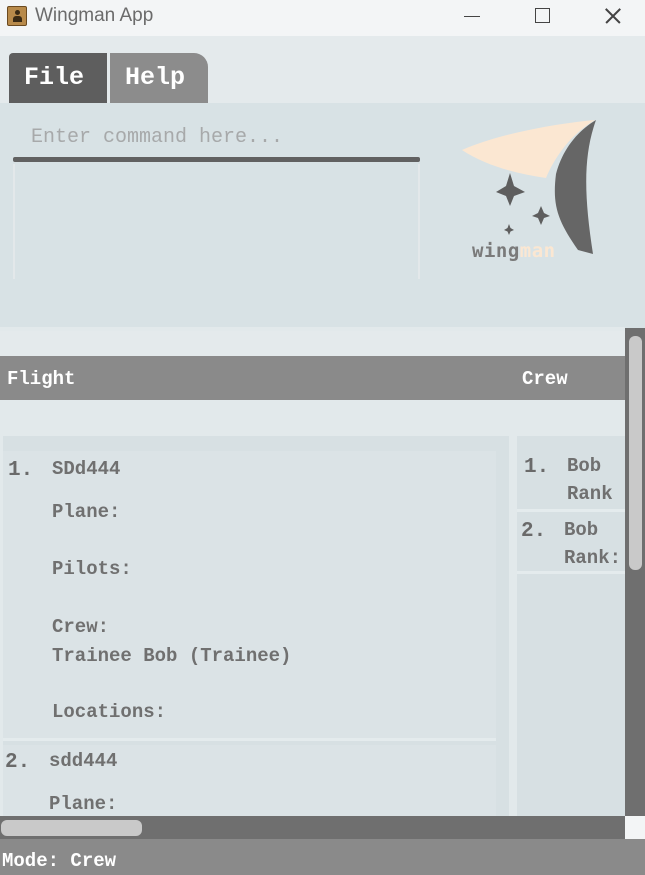 This screenshot has height=875, width=645. What do you see at coordinates (216, 137) in the screenshot?
I see `command-input` at bounding box center [216, 137].